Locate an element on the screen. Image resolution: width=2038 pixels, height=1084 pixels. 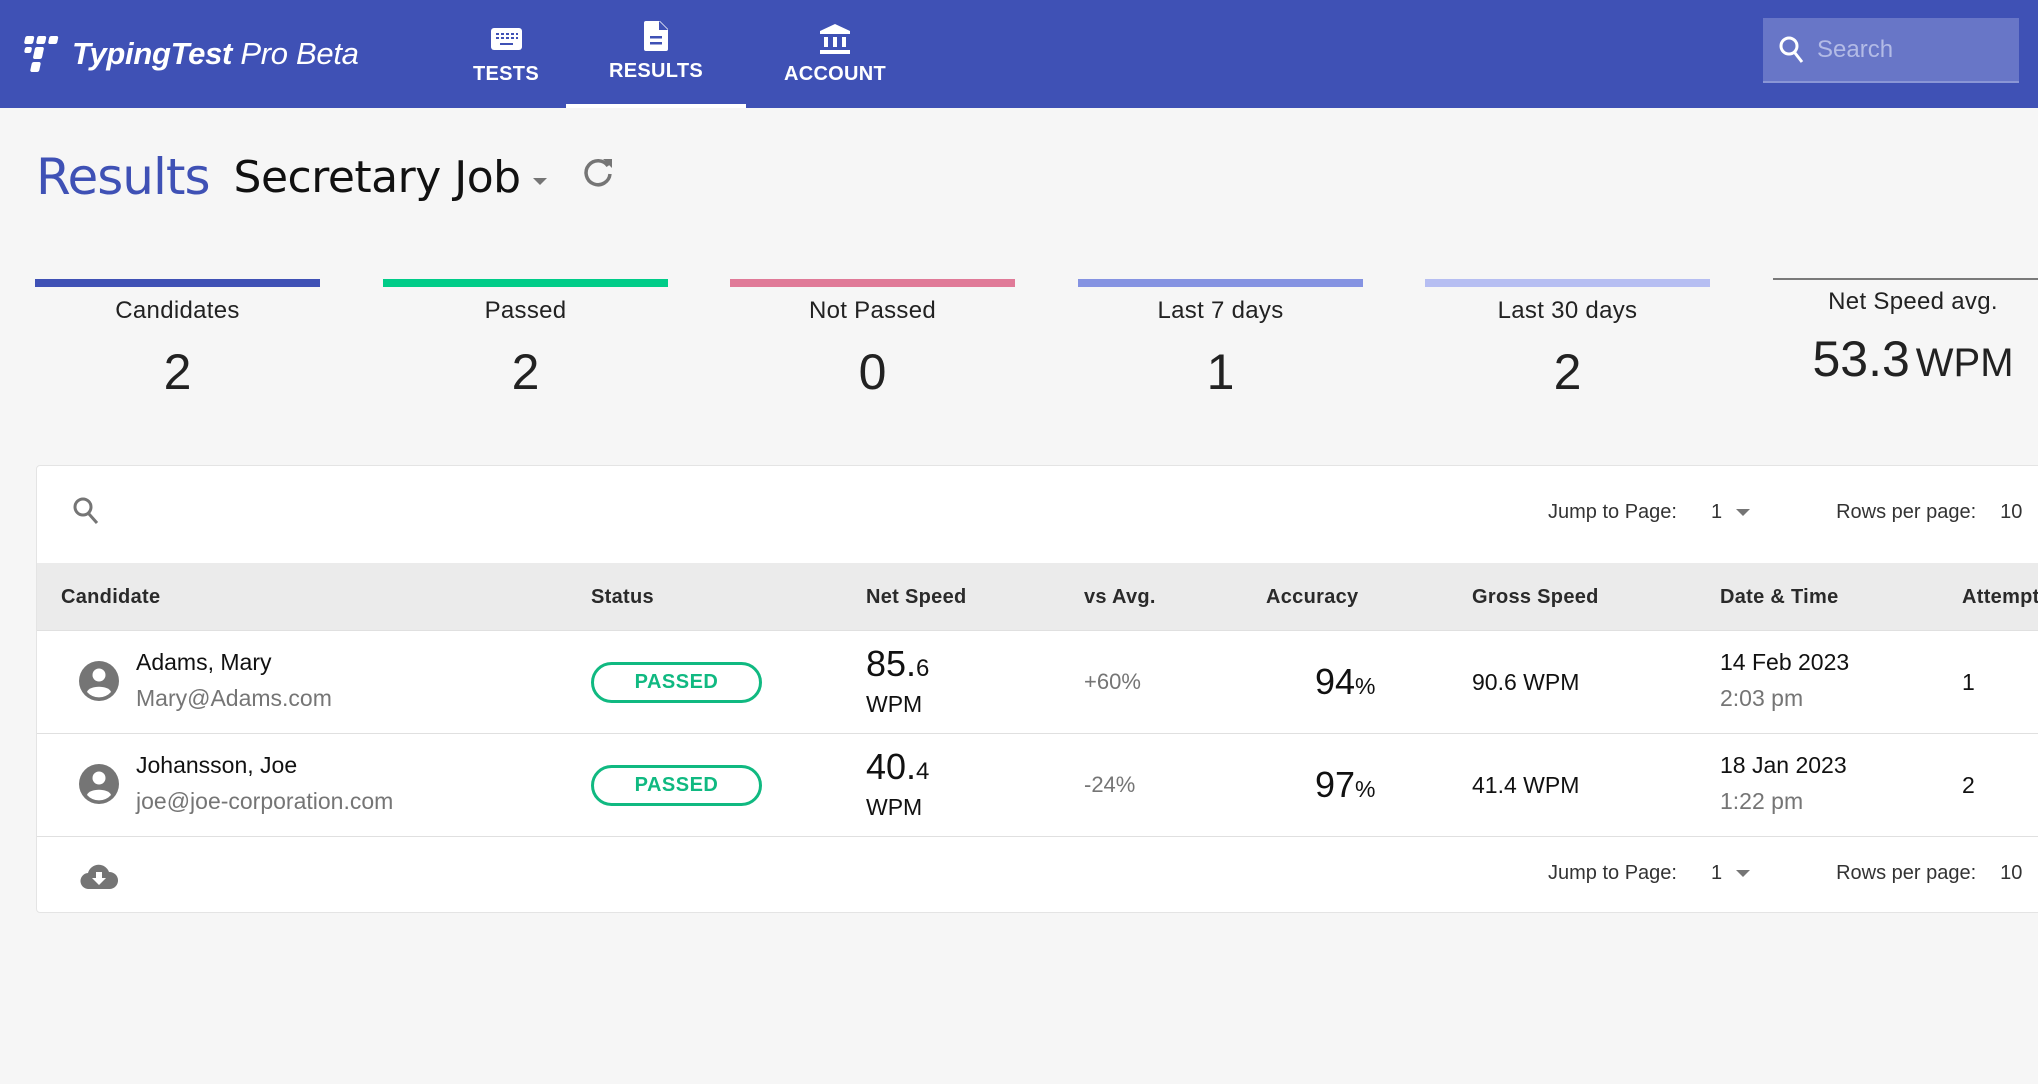
pagination-top: Jump to Page: 1 Rows per page: 10 is located at coordinates (1785, 512).